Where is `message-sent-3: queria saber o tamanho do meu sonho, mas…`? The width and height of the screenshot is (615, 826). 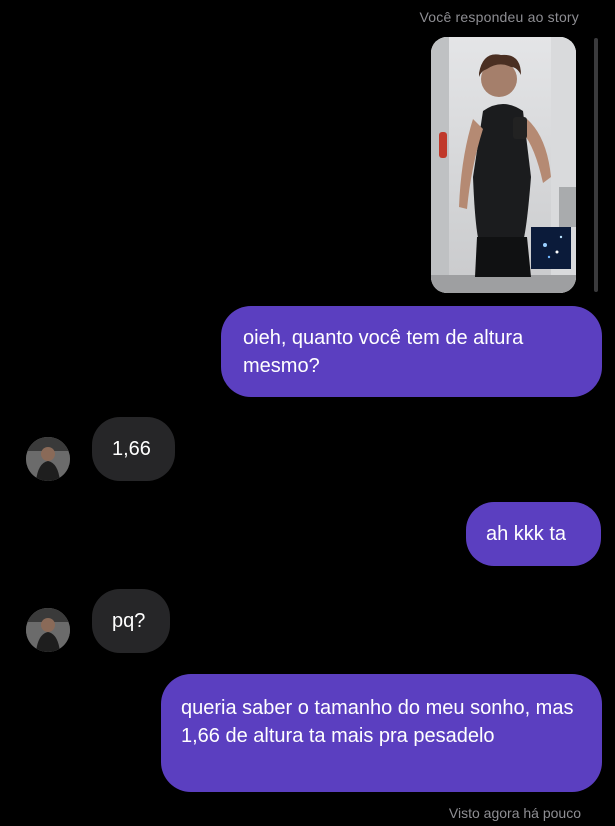
message-sent-3: queria saber o tamanho do meu sonho, mas… is located at coordinates (381, 733).